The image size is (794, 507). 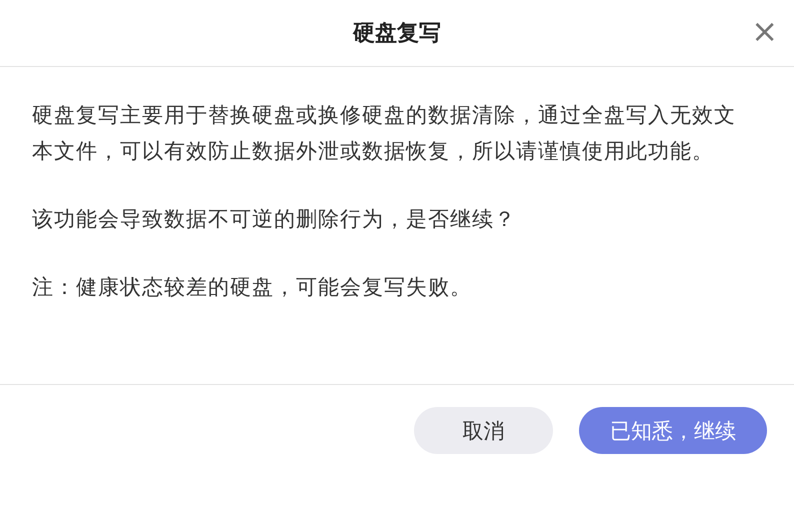 I want to click on message-text: 硬盘复写主要用于替换硬盘或换修硬盘的数据清除，通过全盘写入无效文本文件，可以有效防止数据外泄或数据恢复，所以请谨慎使用此功能。, so click(x=384, y=133).